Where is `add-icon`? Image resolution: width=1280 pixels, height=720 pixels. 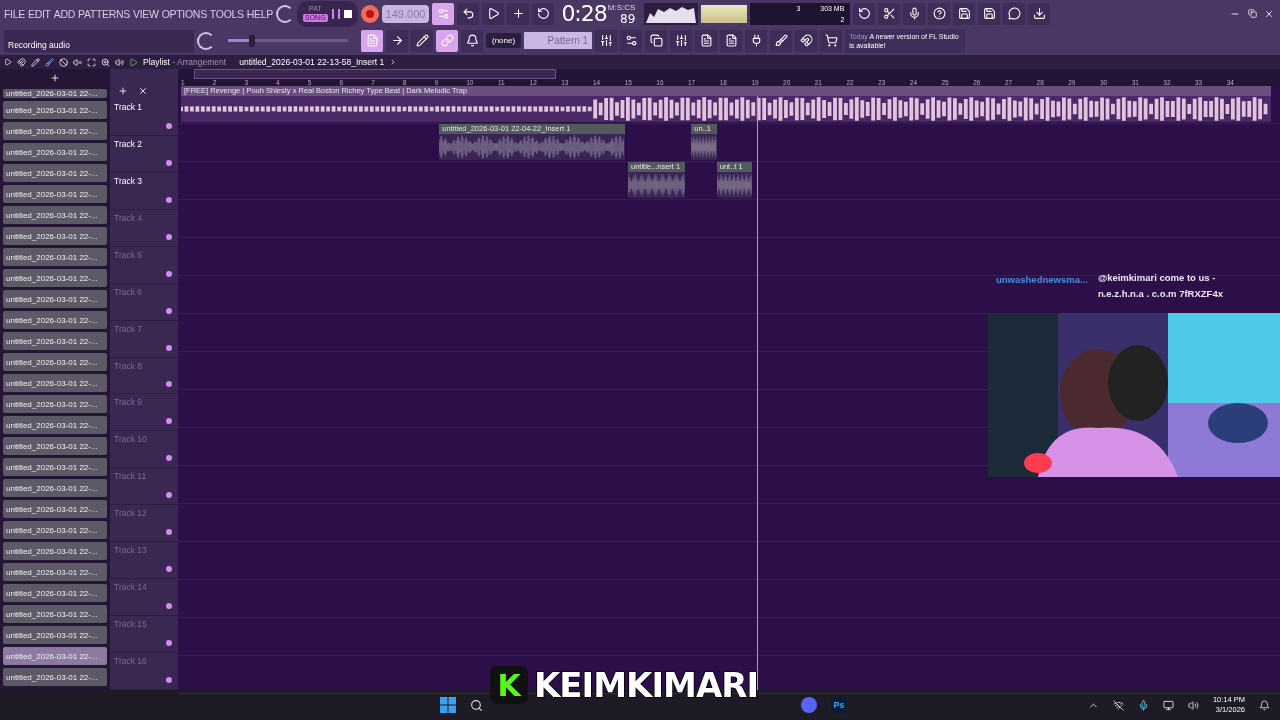
add-icon is located at coordinates (55, 78).